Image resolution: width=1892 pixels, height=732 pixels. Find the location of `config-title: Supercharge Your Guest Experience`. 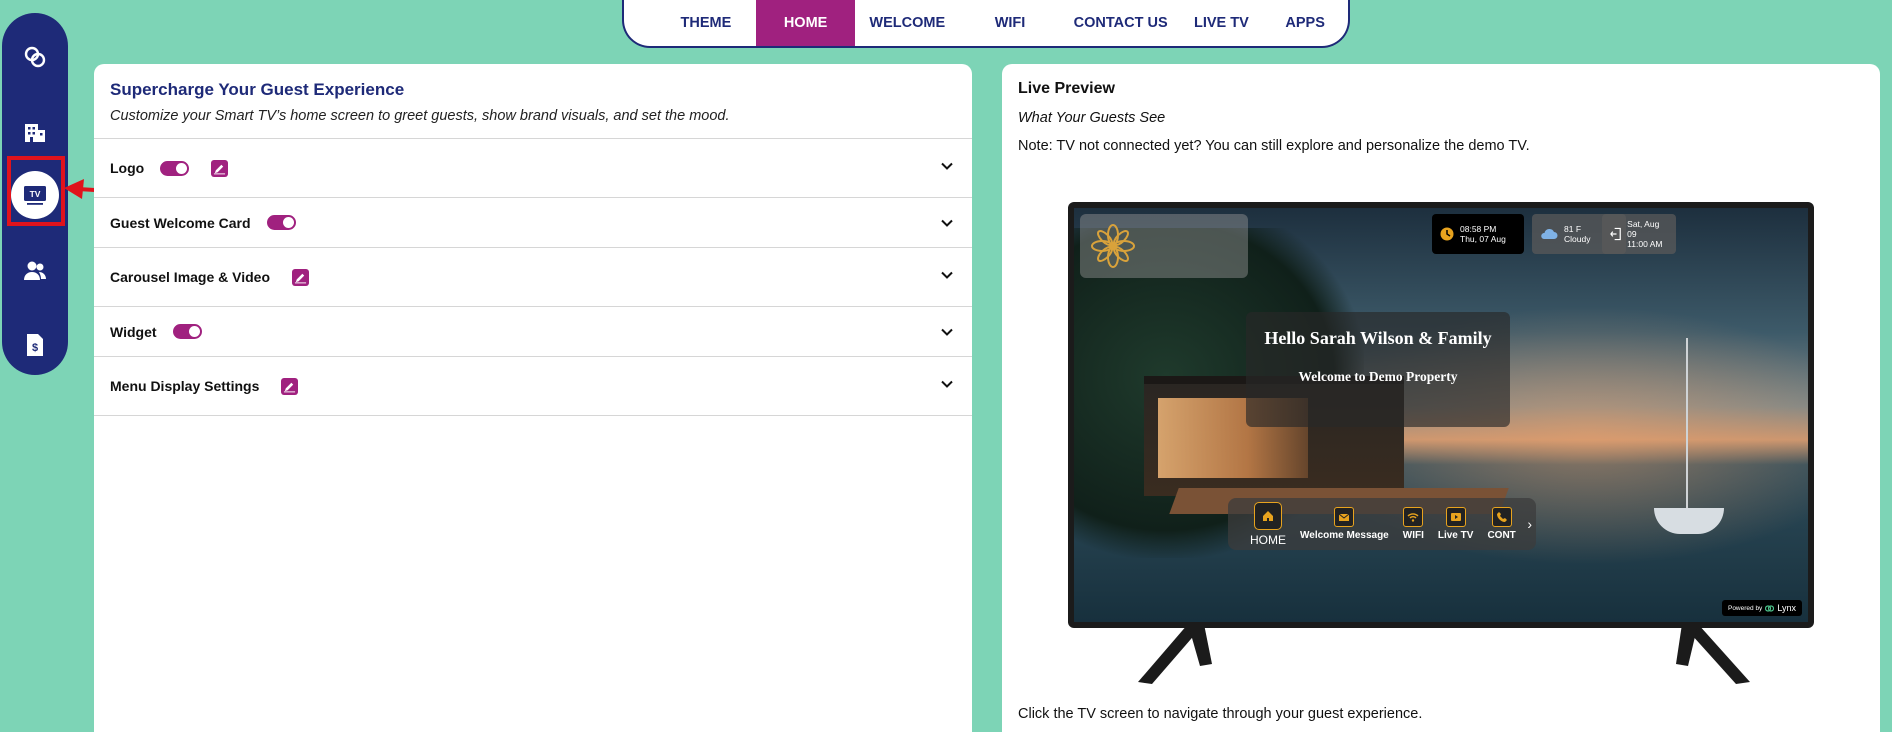

config-title: Supercharge Your Guest Experience is located at coordinates (257, 89).